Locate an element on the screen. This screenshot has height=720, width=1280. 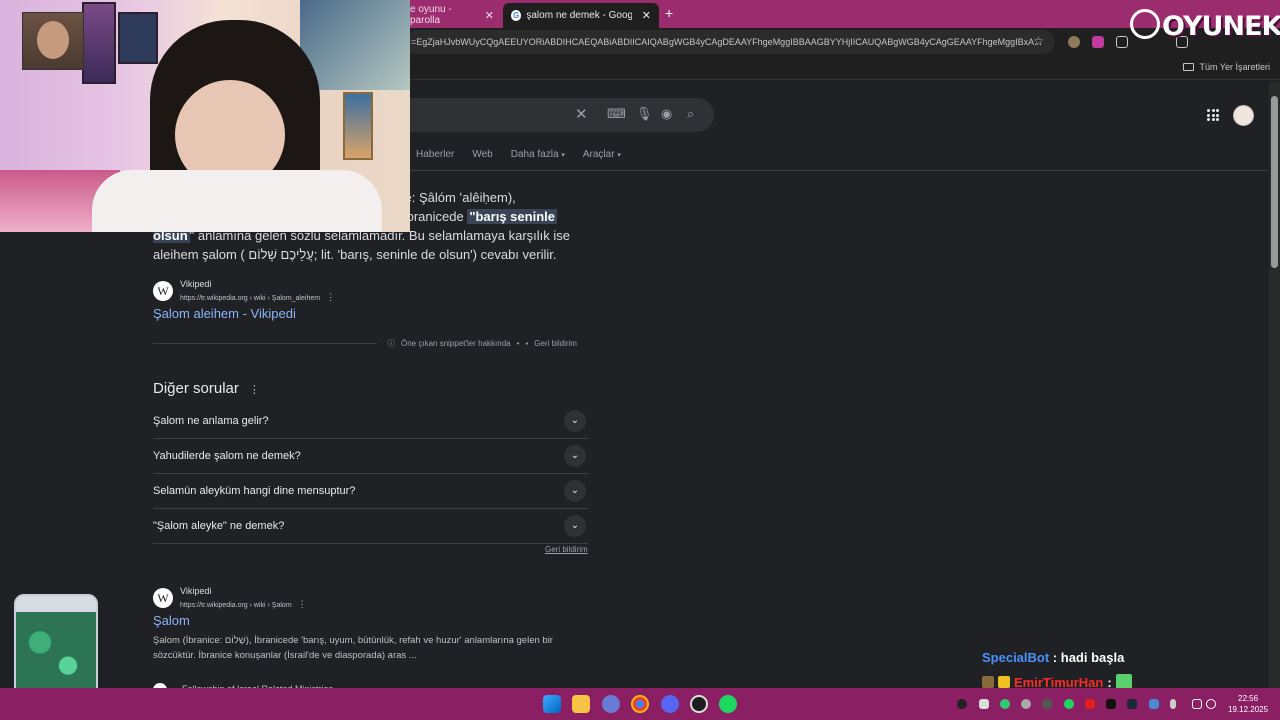
bookmark-star-icon: ☆ is located at coordinates (1038, 41).